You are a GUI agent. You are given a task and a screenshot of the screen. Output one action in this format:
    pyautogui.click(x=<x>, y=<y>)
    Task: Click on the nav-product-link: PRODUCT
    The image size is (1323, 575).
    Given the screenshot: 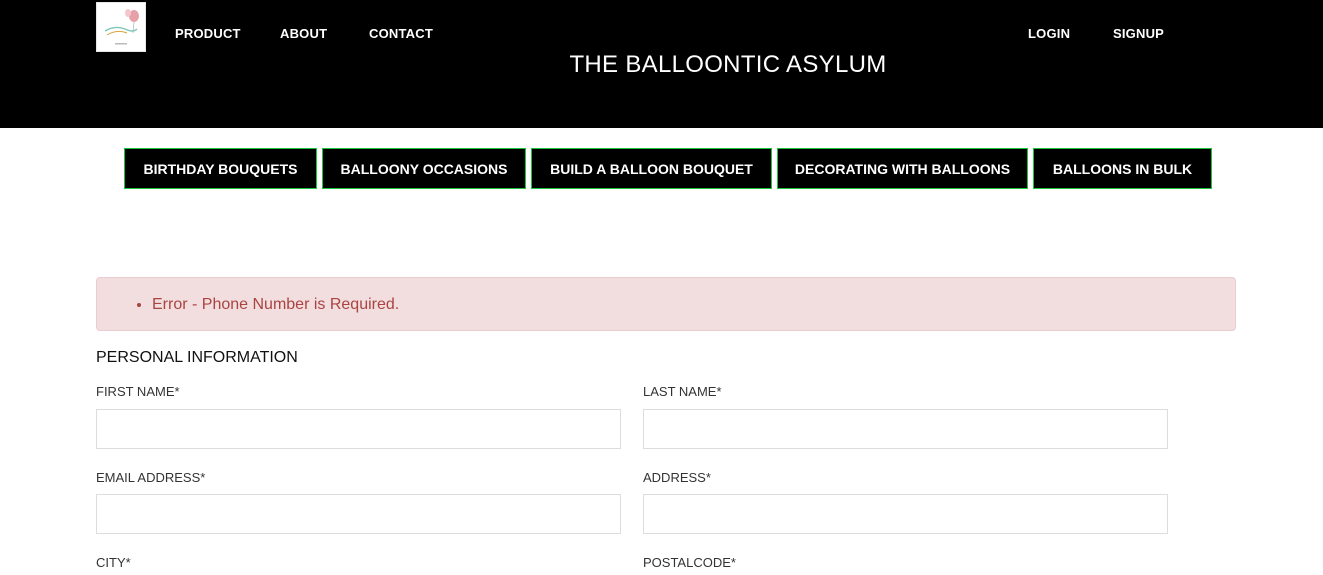 What is the action you would take?
    pyautogui.click(x=208, y=33)
    